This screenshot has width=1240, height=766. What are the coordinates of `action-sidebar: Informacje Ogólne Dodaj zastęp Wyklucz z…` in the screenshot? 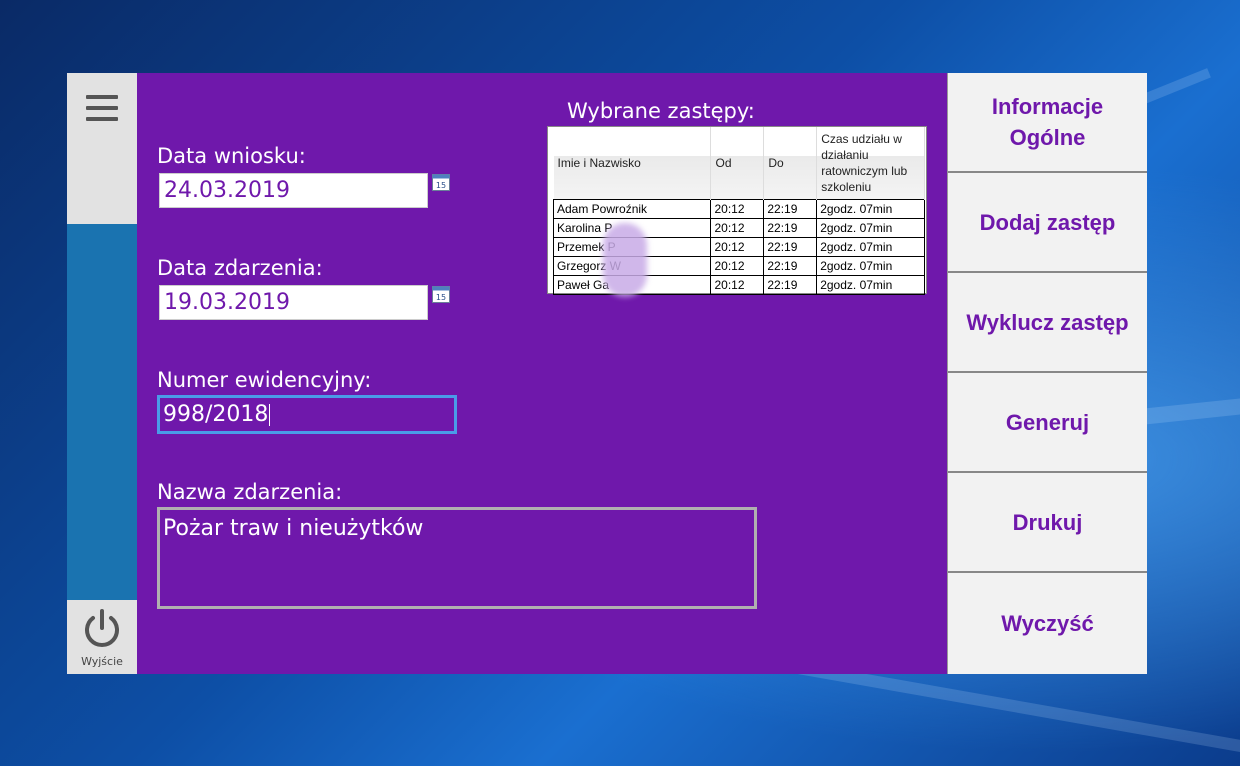 It's located at (1047, 373).